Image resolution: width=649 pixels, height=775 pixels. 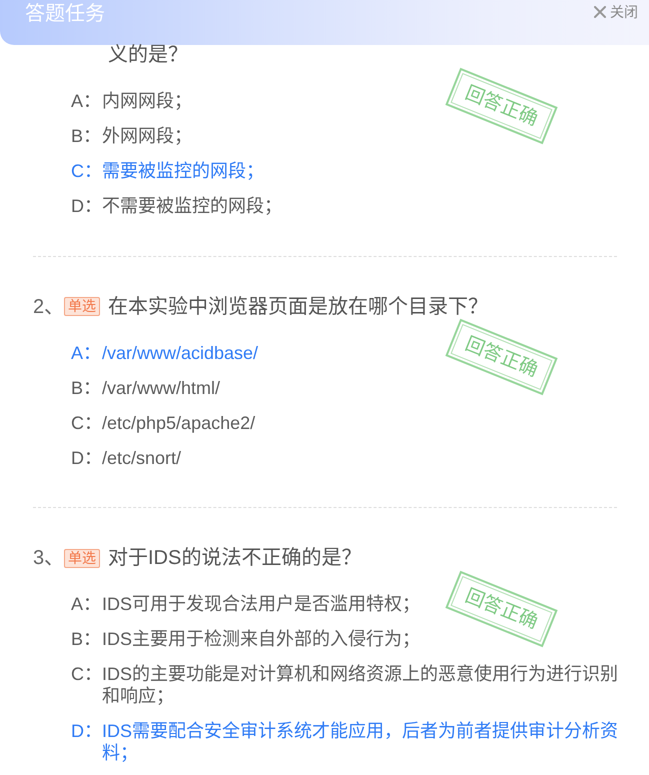 I want to click on answer-option: B：/var/www/html/, so click(x=145, y=387).